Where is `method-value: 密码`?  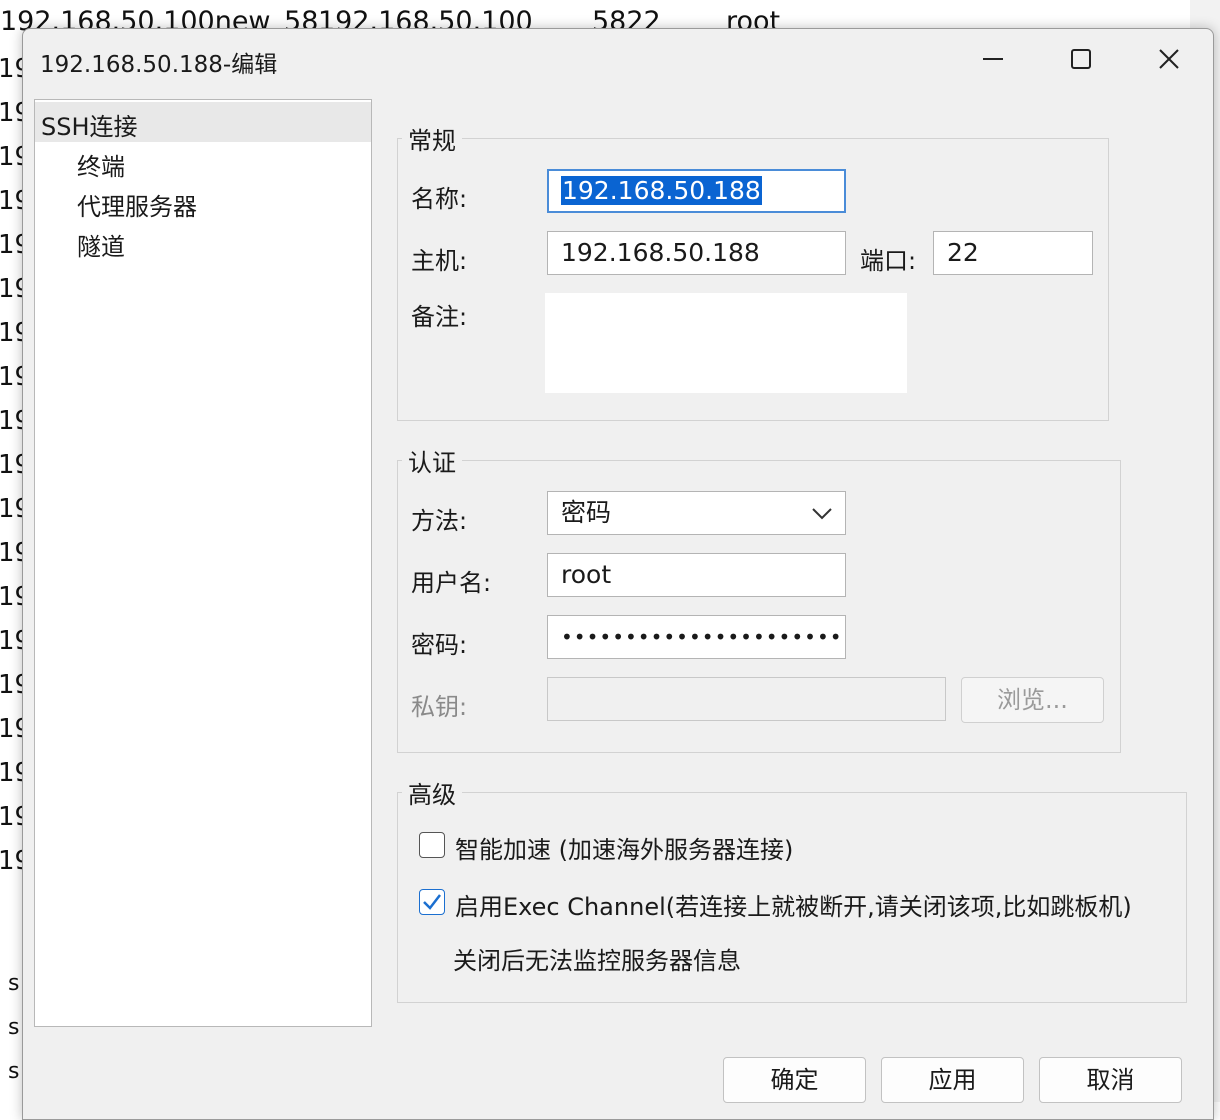 method-value: 密码 is located at coordinates (586, 512).